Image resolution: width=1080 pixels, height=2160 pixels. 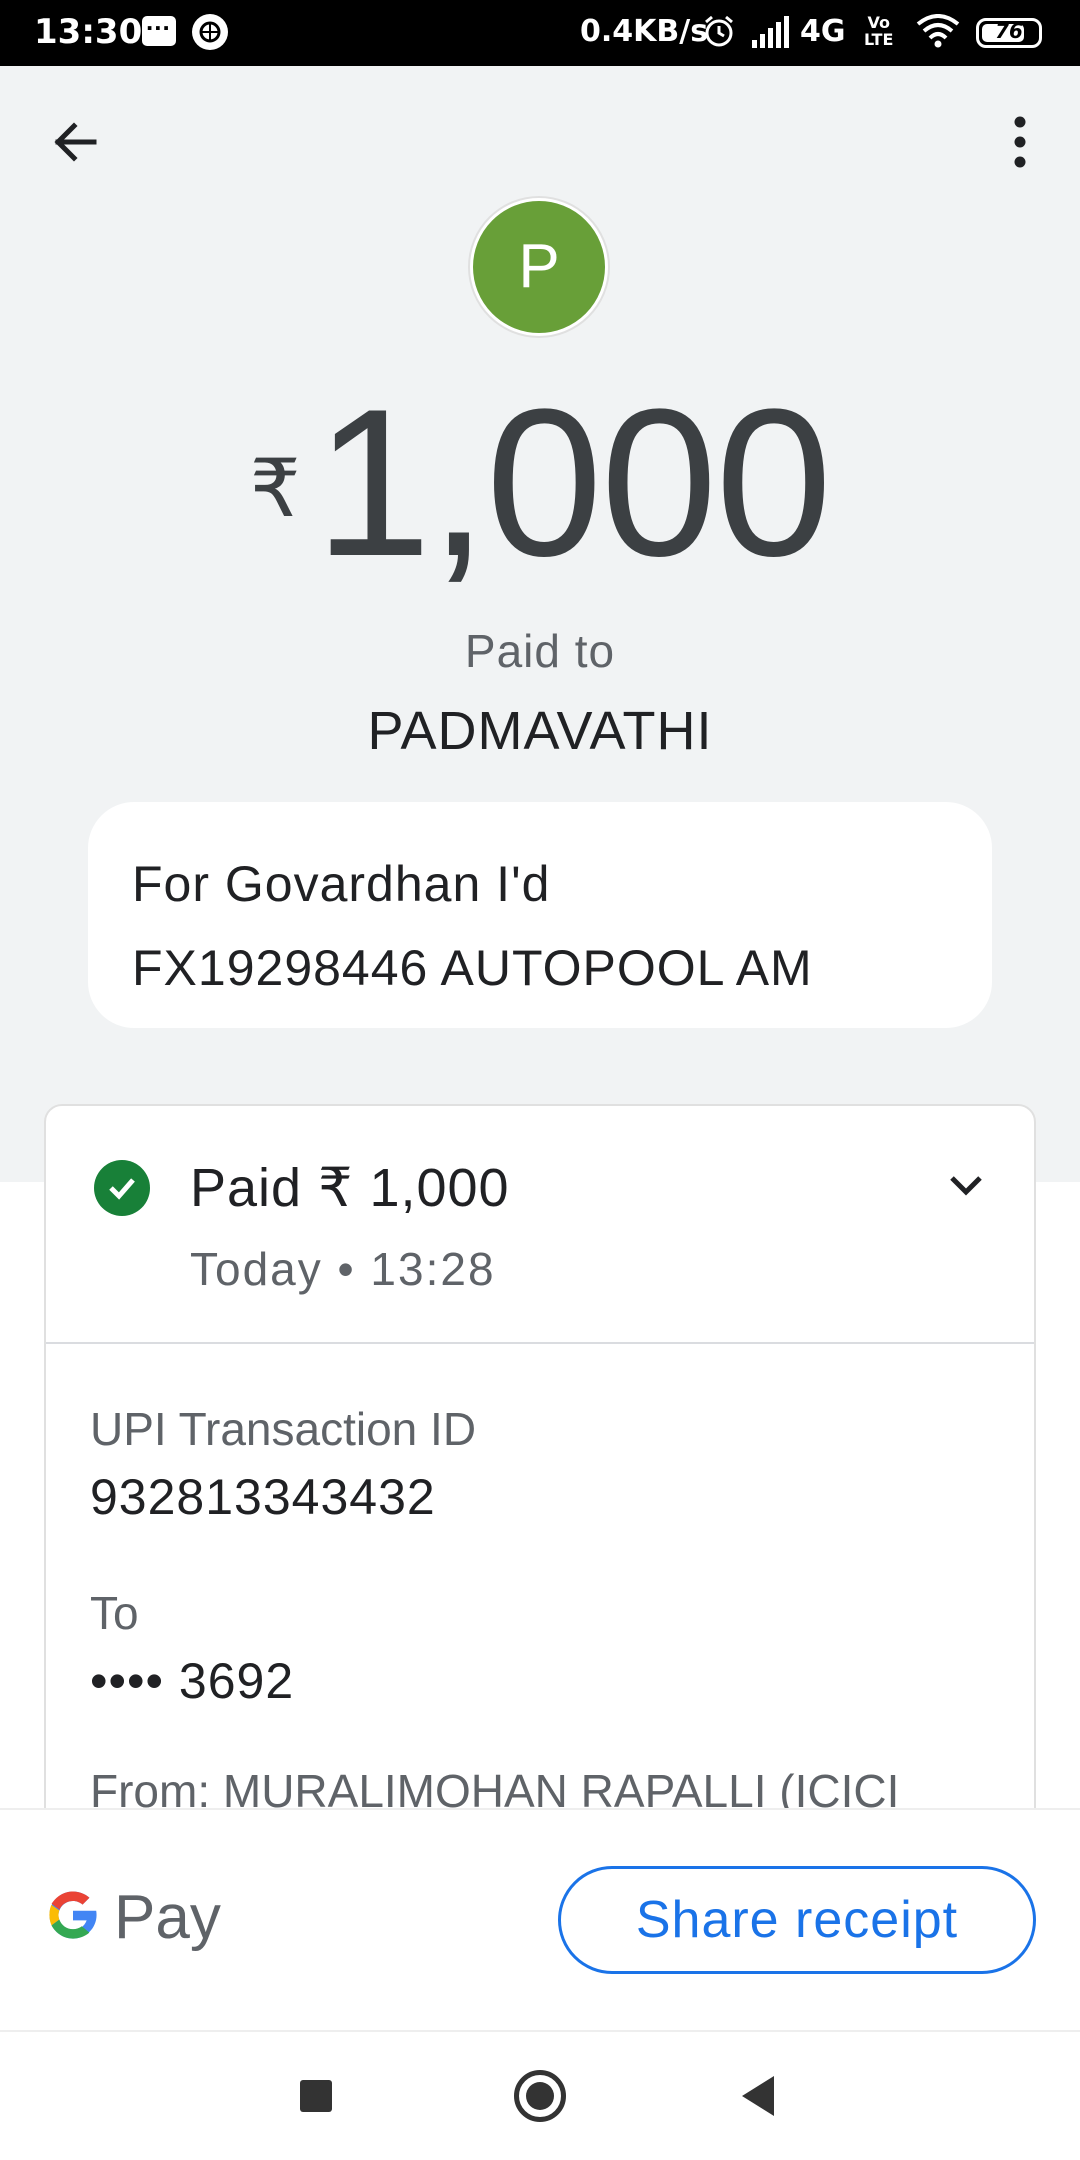 I want to click on currency-symbol: ₹, so click(x=275, y=488).